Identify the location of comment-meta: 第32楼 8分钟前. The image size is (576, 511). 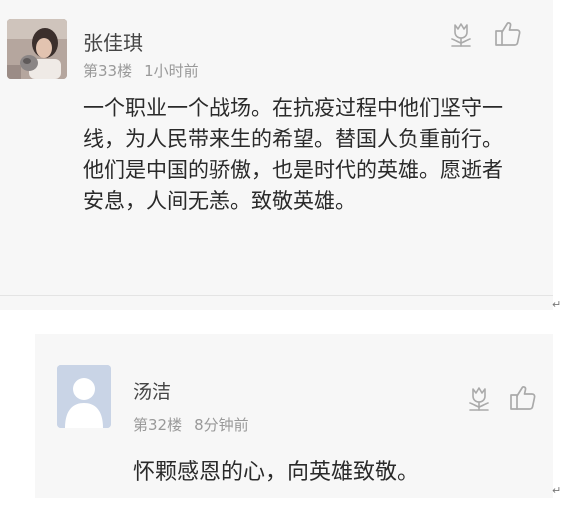
(191, 424).